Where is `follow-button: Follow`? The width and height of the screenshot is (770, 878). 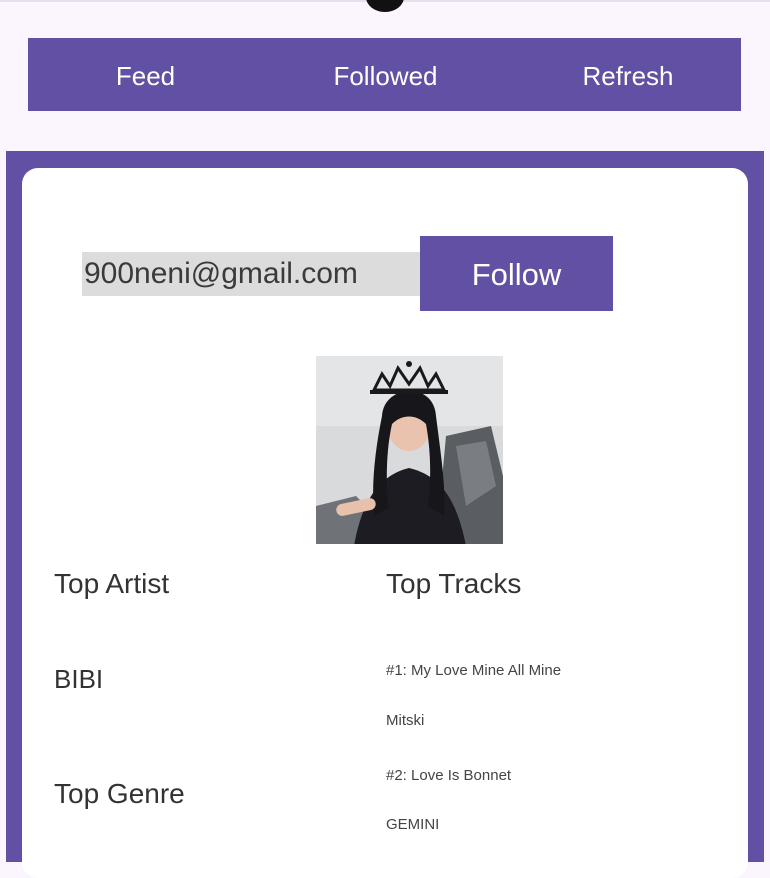 follow-button: Follow is located at coordinates (516, 273).